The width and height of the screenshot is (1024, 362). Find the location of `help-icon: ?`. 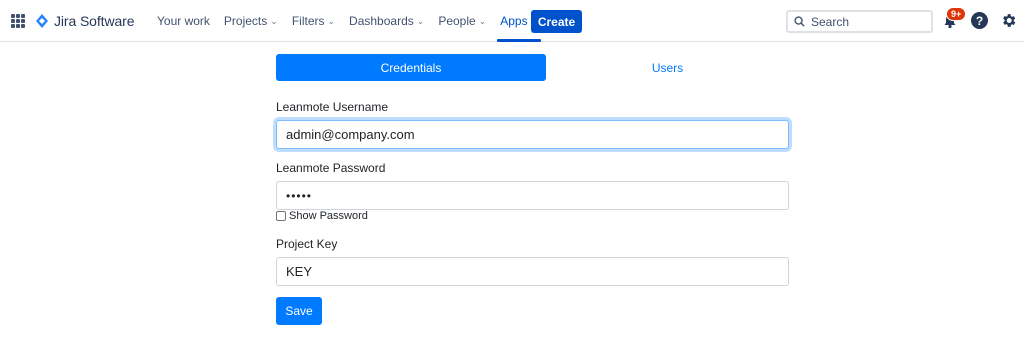

help-icon: ? is located at coordinates (979, 20).